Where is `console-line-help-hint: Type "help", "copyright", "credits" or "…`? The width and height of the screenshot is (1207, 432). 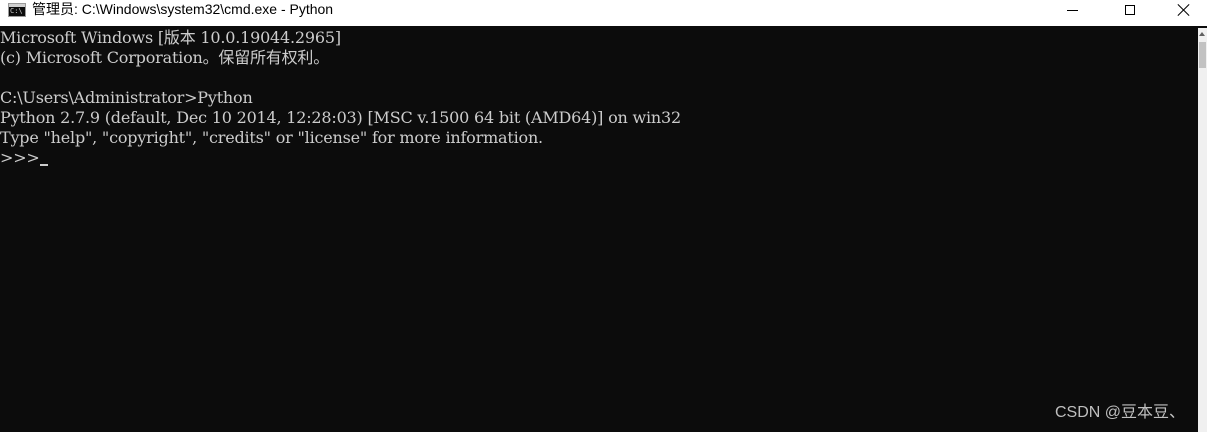 console-line-help-hint: Type "help", "copyright", "credits" or "… is located at coordinates (271, 137).